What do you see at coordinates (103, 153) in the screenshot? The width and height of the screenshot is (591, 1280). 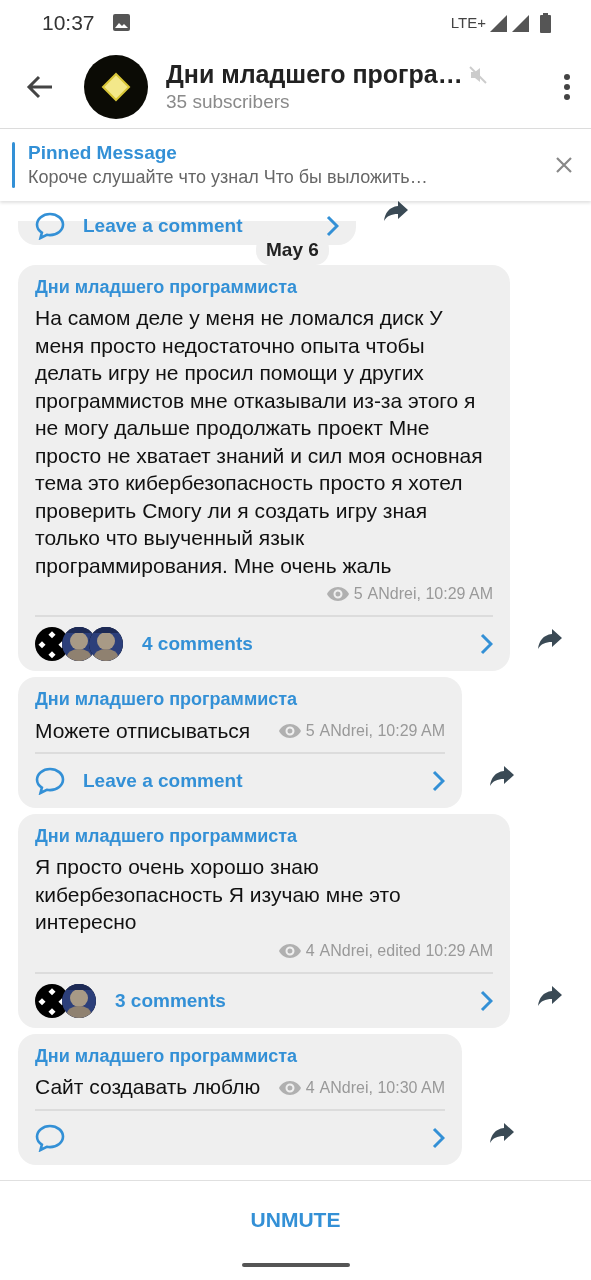 I see `pinned-title: Pinned Message` at bounding box center [103, 153].